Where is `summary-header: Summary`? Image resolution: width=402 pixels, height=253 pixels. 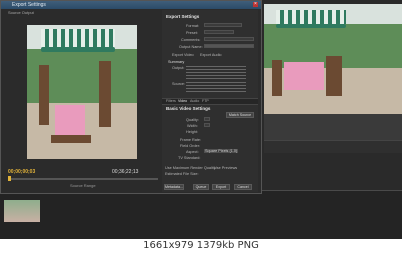
summary-header: Summary is located at coordinates (176, 62).